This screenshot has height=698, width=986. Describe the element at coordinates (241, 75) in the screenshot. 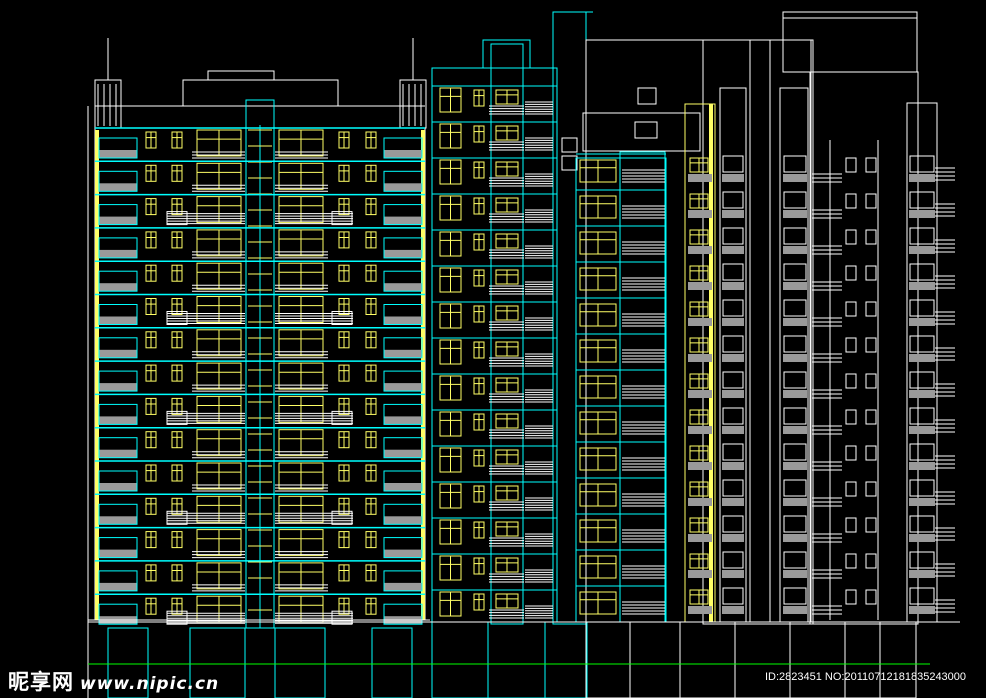

I see `left-roof-cap` at that location.